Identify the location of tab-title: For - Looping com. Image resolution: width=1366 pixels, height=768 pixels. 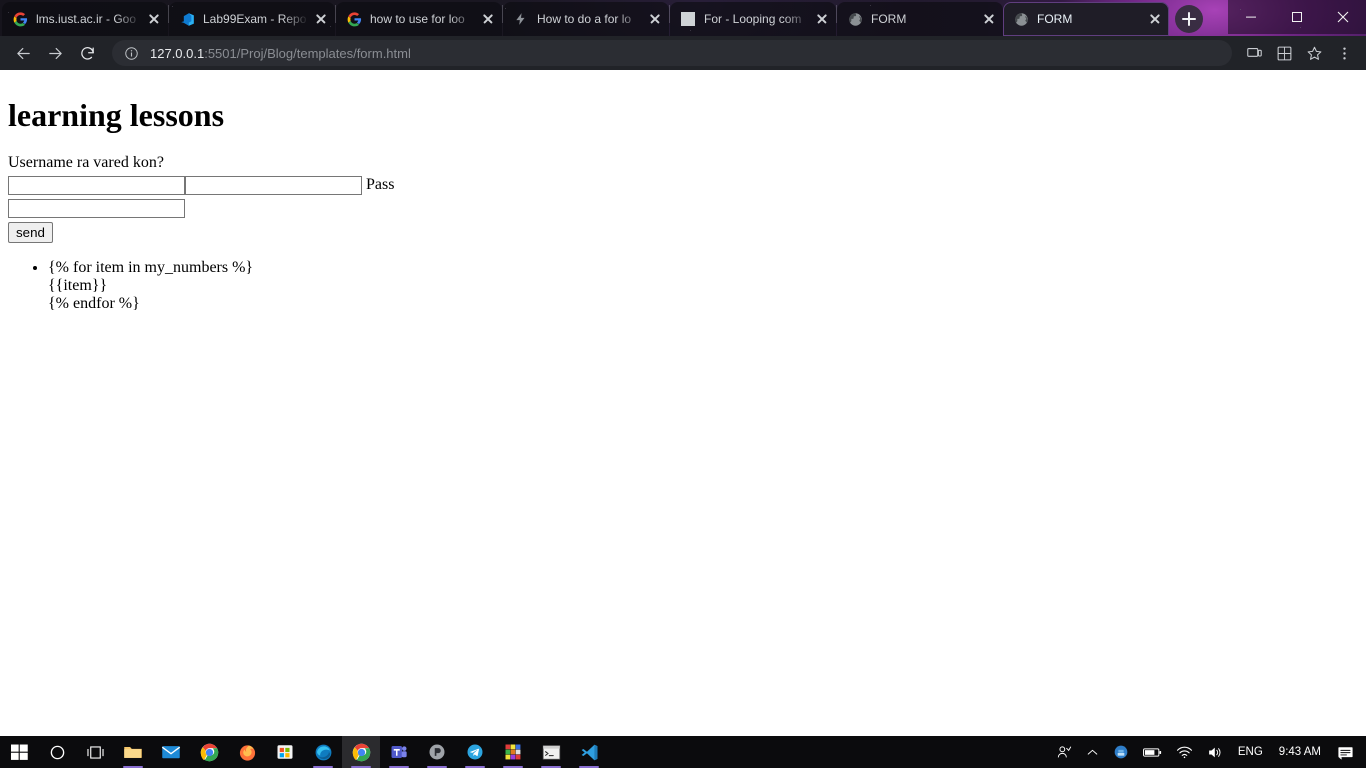
(753, 19).